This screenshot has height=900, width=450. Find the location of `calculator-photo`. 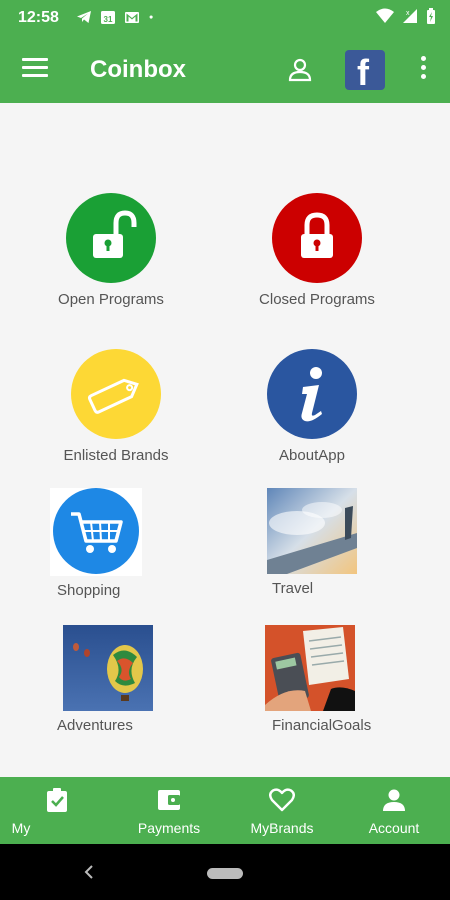

calculator-photo is located at coordinates (310, 668).